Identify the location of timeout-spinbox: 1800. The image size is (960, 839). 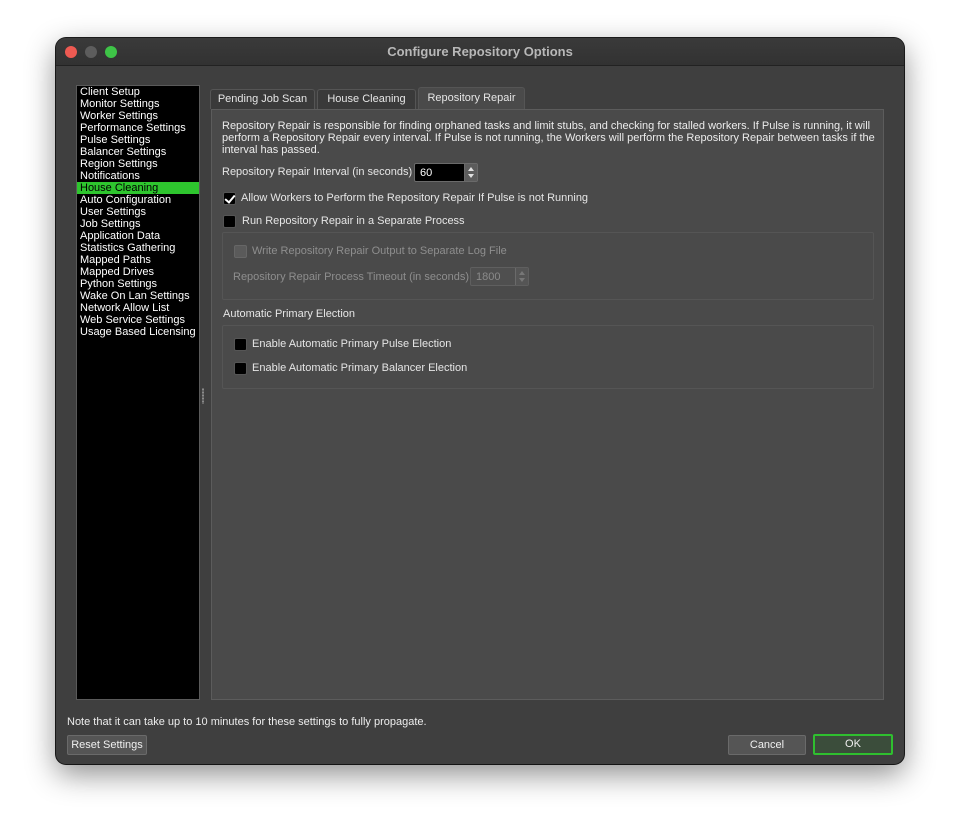
(499, 276).